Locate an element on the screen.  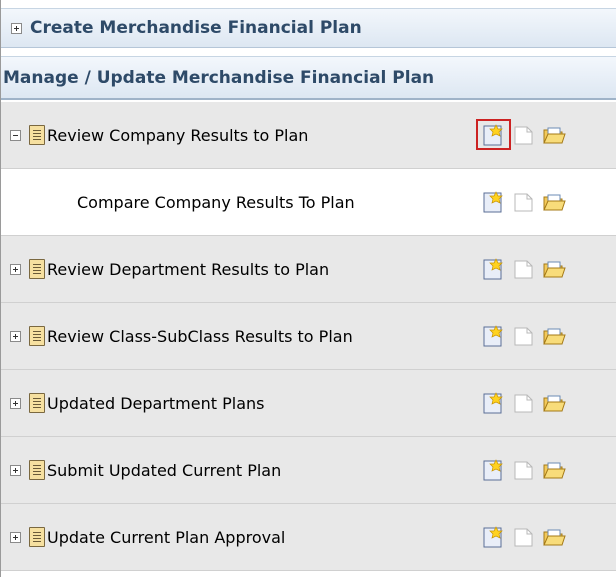
task-row: Review Company Results to Plan is located at coordinates (308, 135).